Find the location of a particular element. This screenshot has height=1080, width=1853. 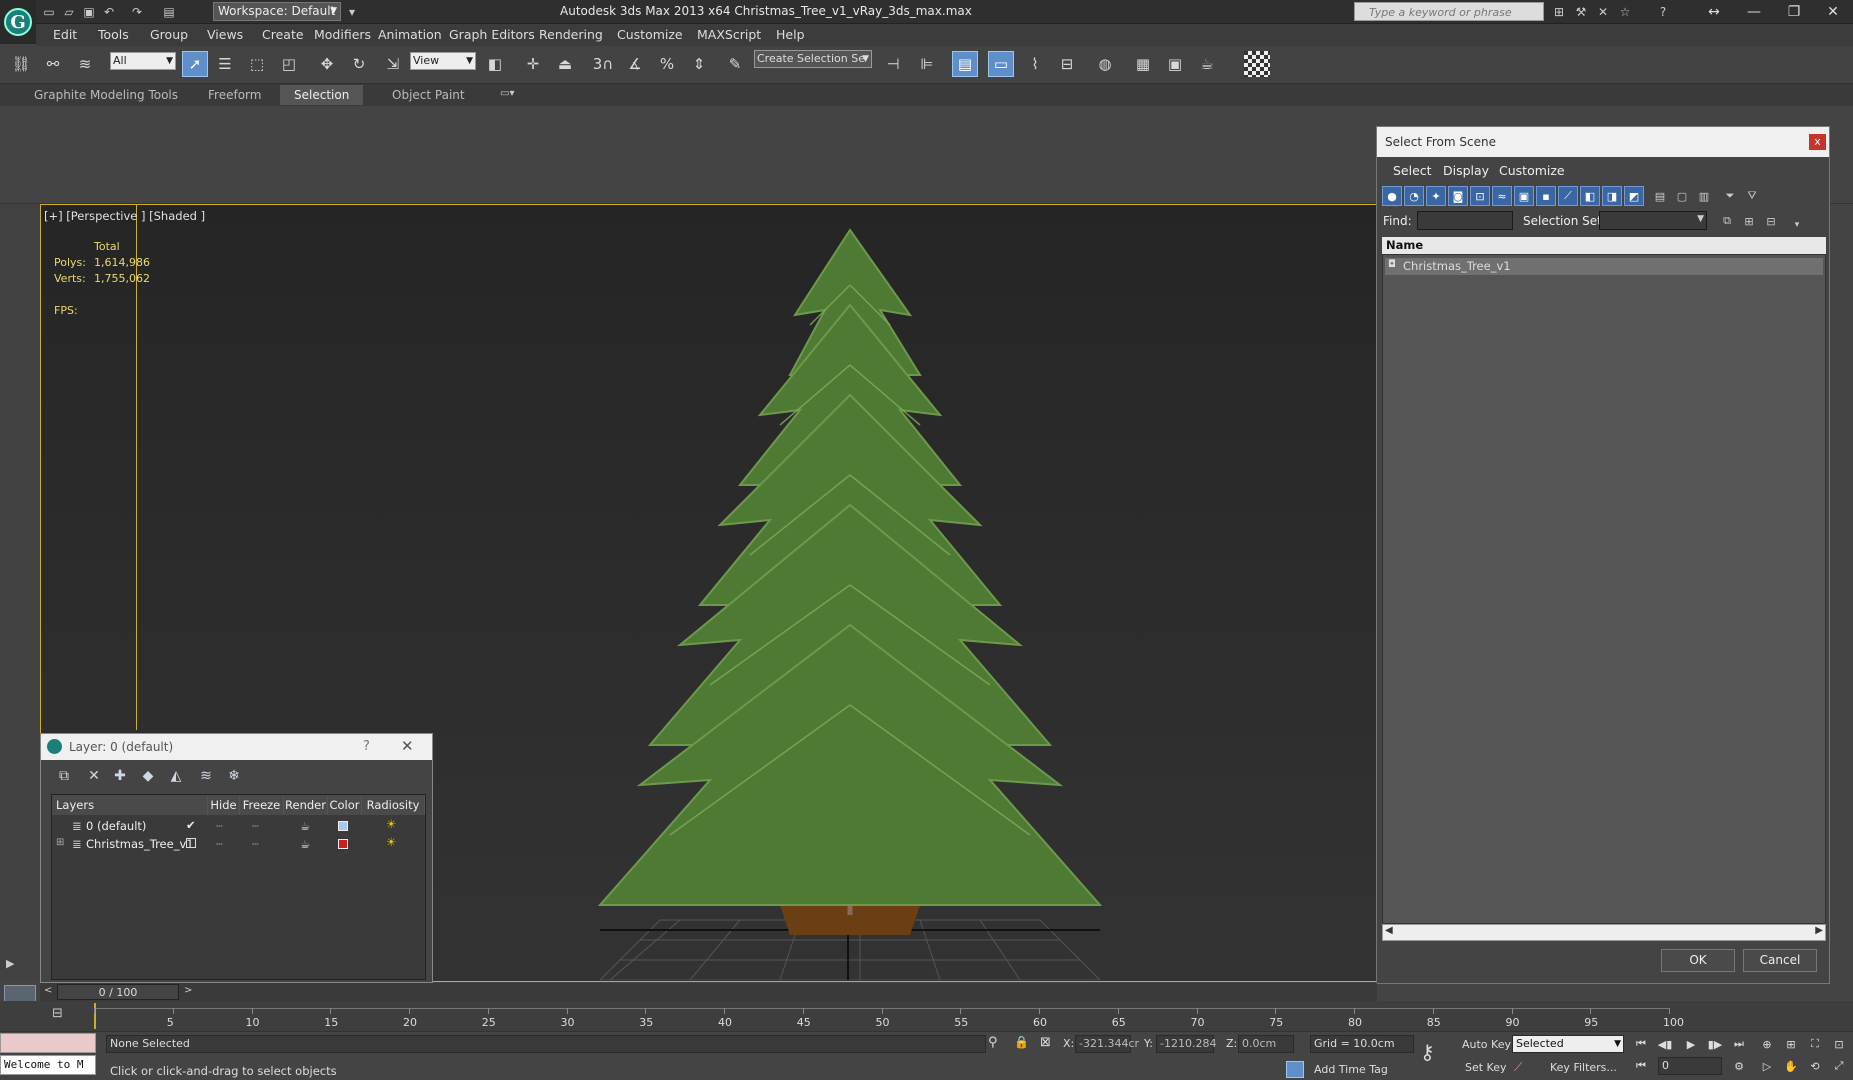

align-icon: ⊫ is located at coordinates (927, 64).